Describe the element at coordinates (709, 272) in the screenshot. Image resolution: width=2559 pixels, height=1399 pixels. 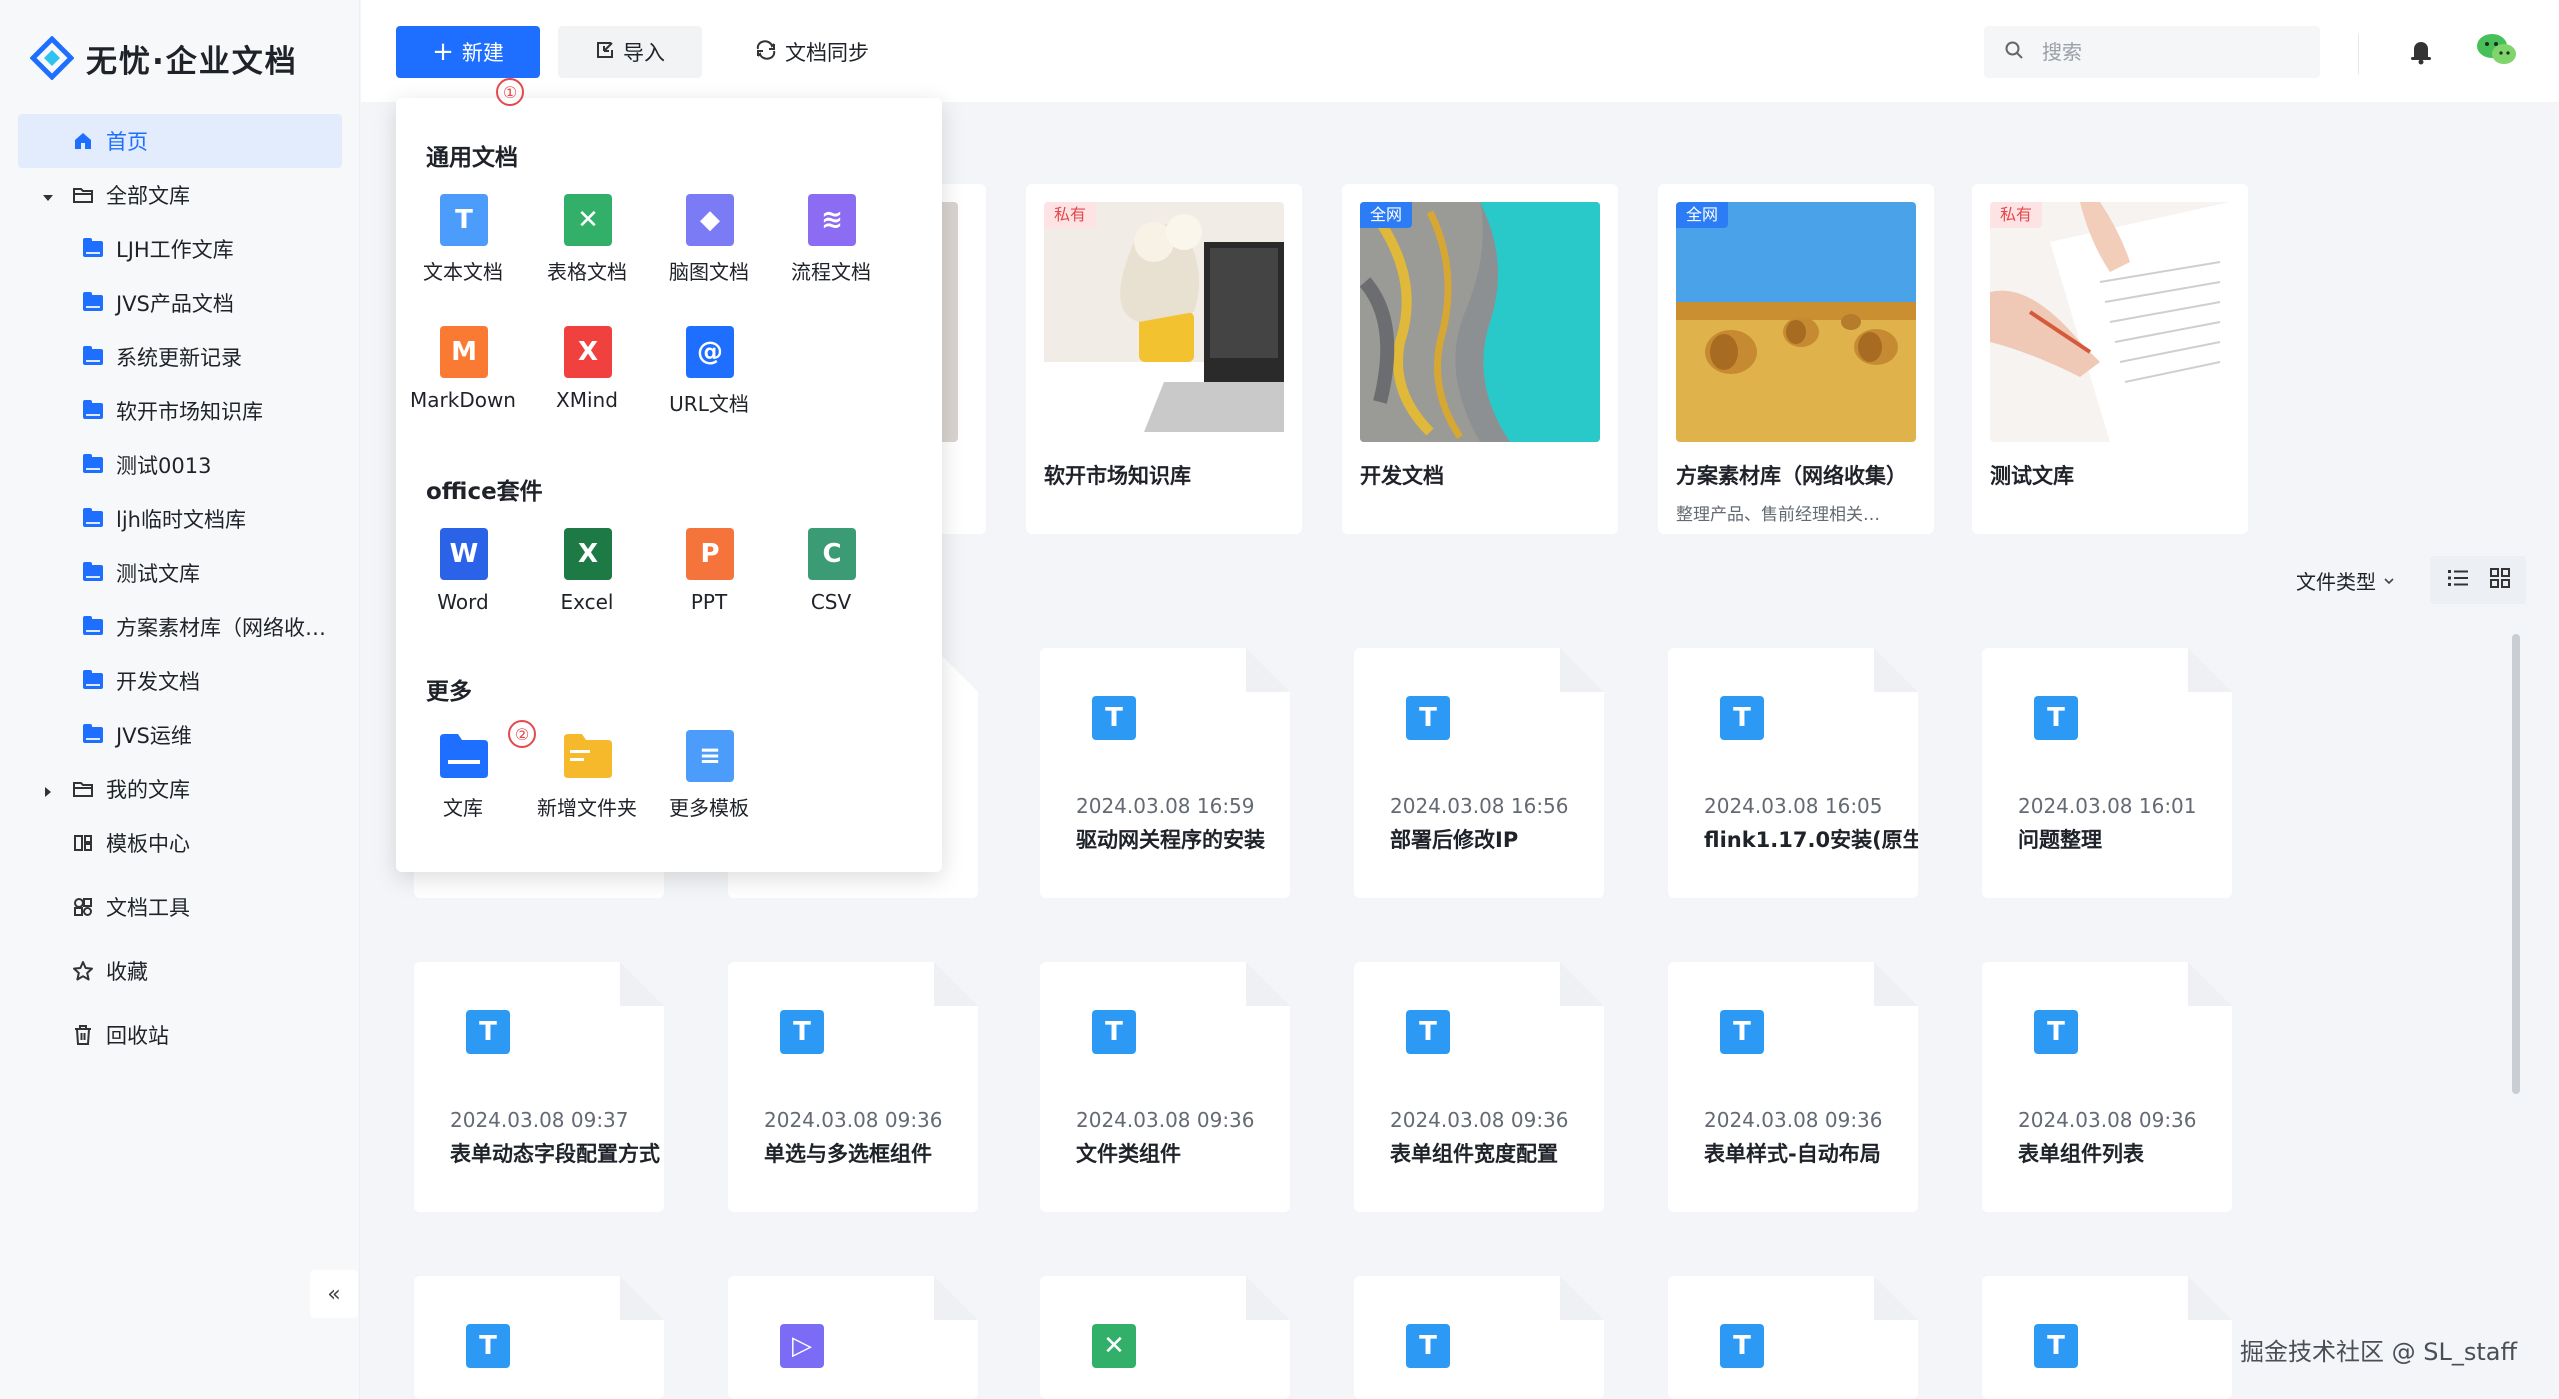
I see `dropdown-item-label: 脑图文档` at that location.